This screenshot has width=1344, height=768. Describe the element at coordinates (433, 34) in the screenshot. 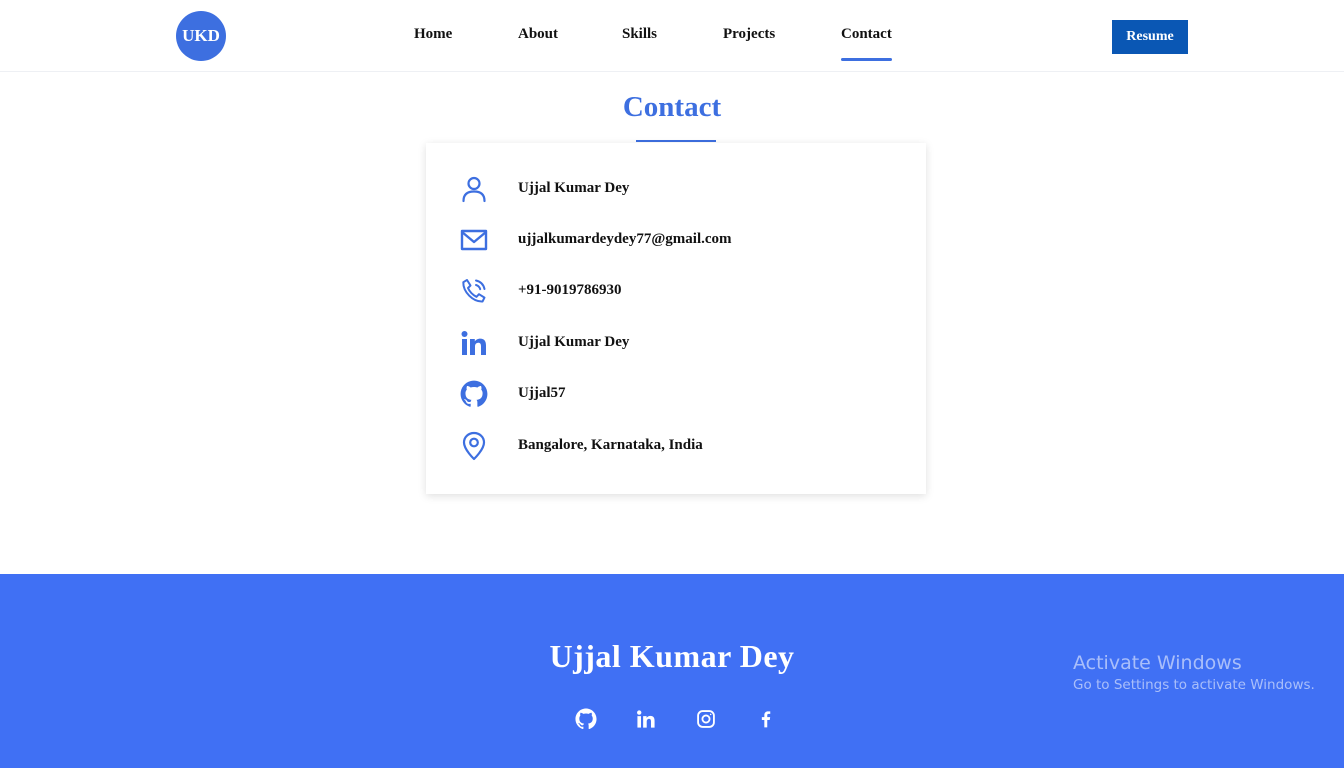

I see `nav-link-home: Home` at that location.